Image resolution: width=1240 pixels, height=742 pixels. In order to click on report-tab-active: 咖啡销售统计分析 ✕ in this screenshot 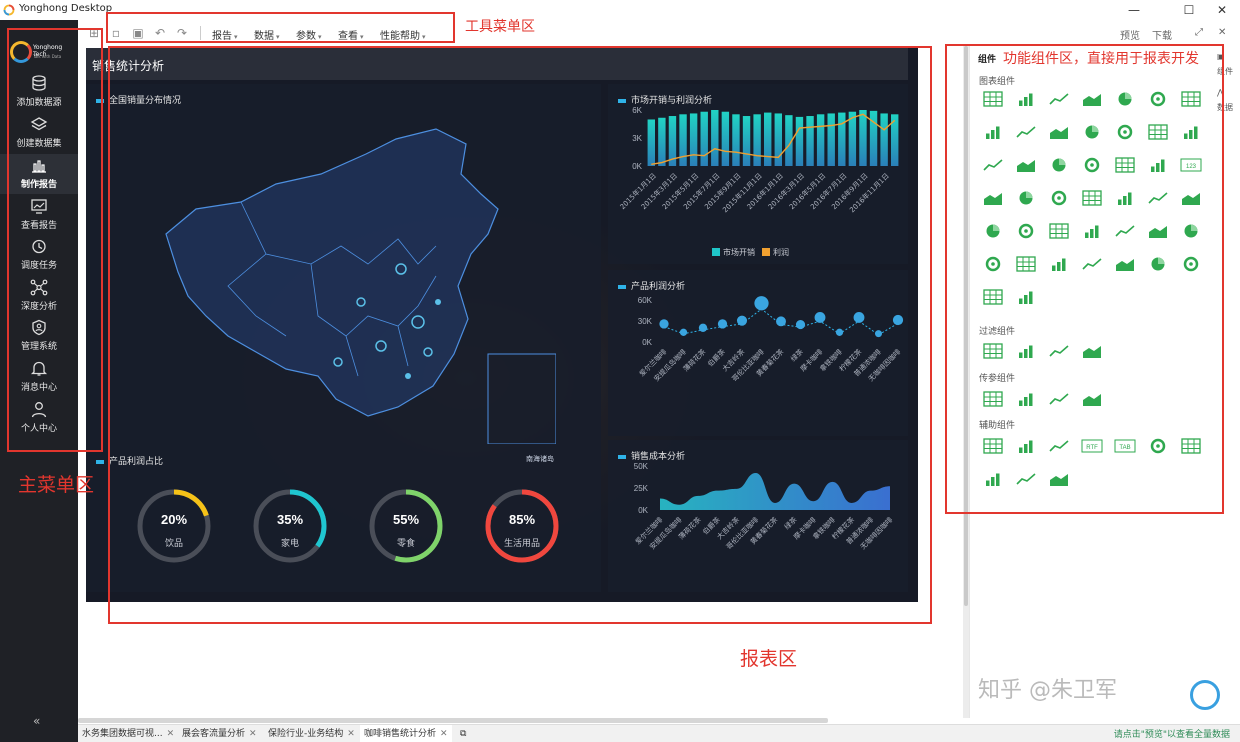, I will do `click(406, 733)`.